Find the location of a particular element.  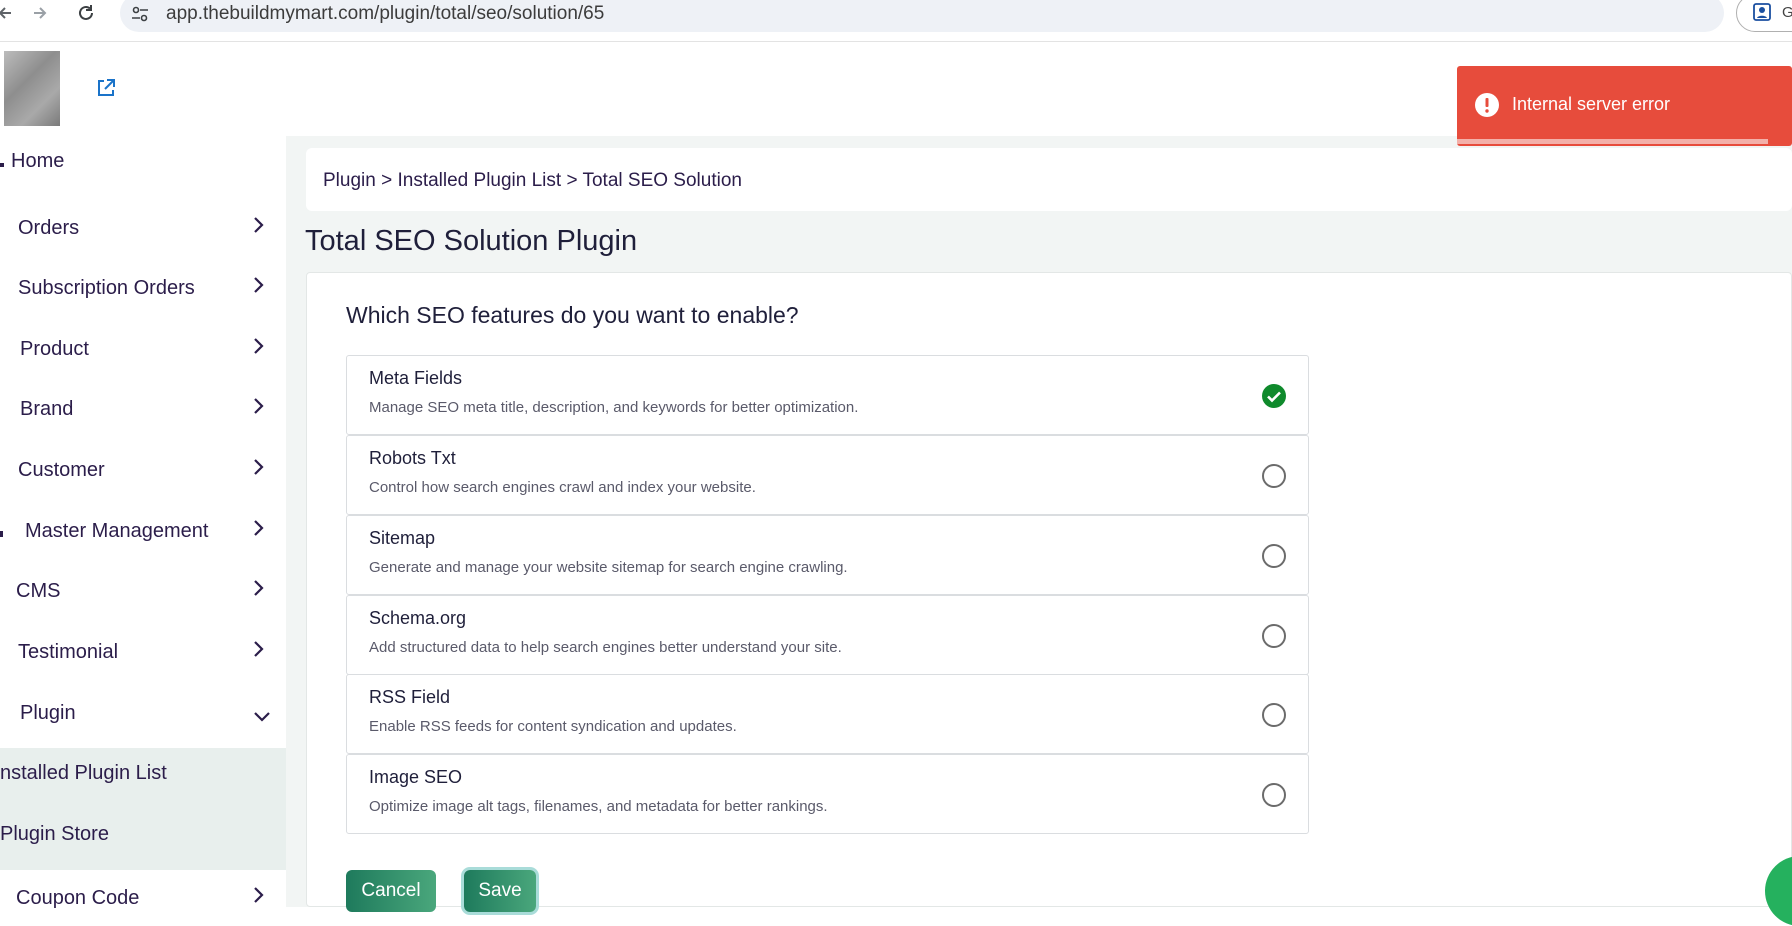

site-settings-icon is located at coordinates (140, 14).